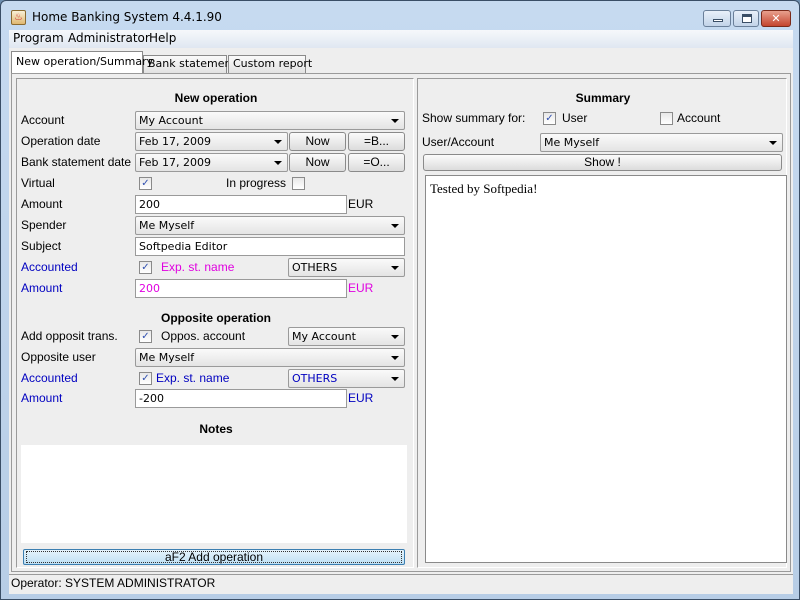 This screenshot has height=600, width=800. I want to click on spender-combo: Me Myself, so click(270, 225).